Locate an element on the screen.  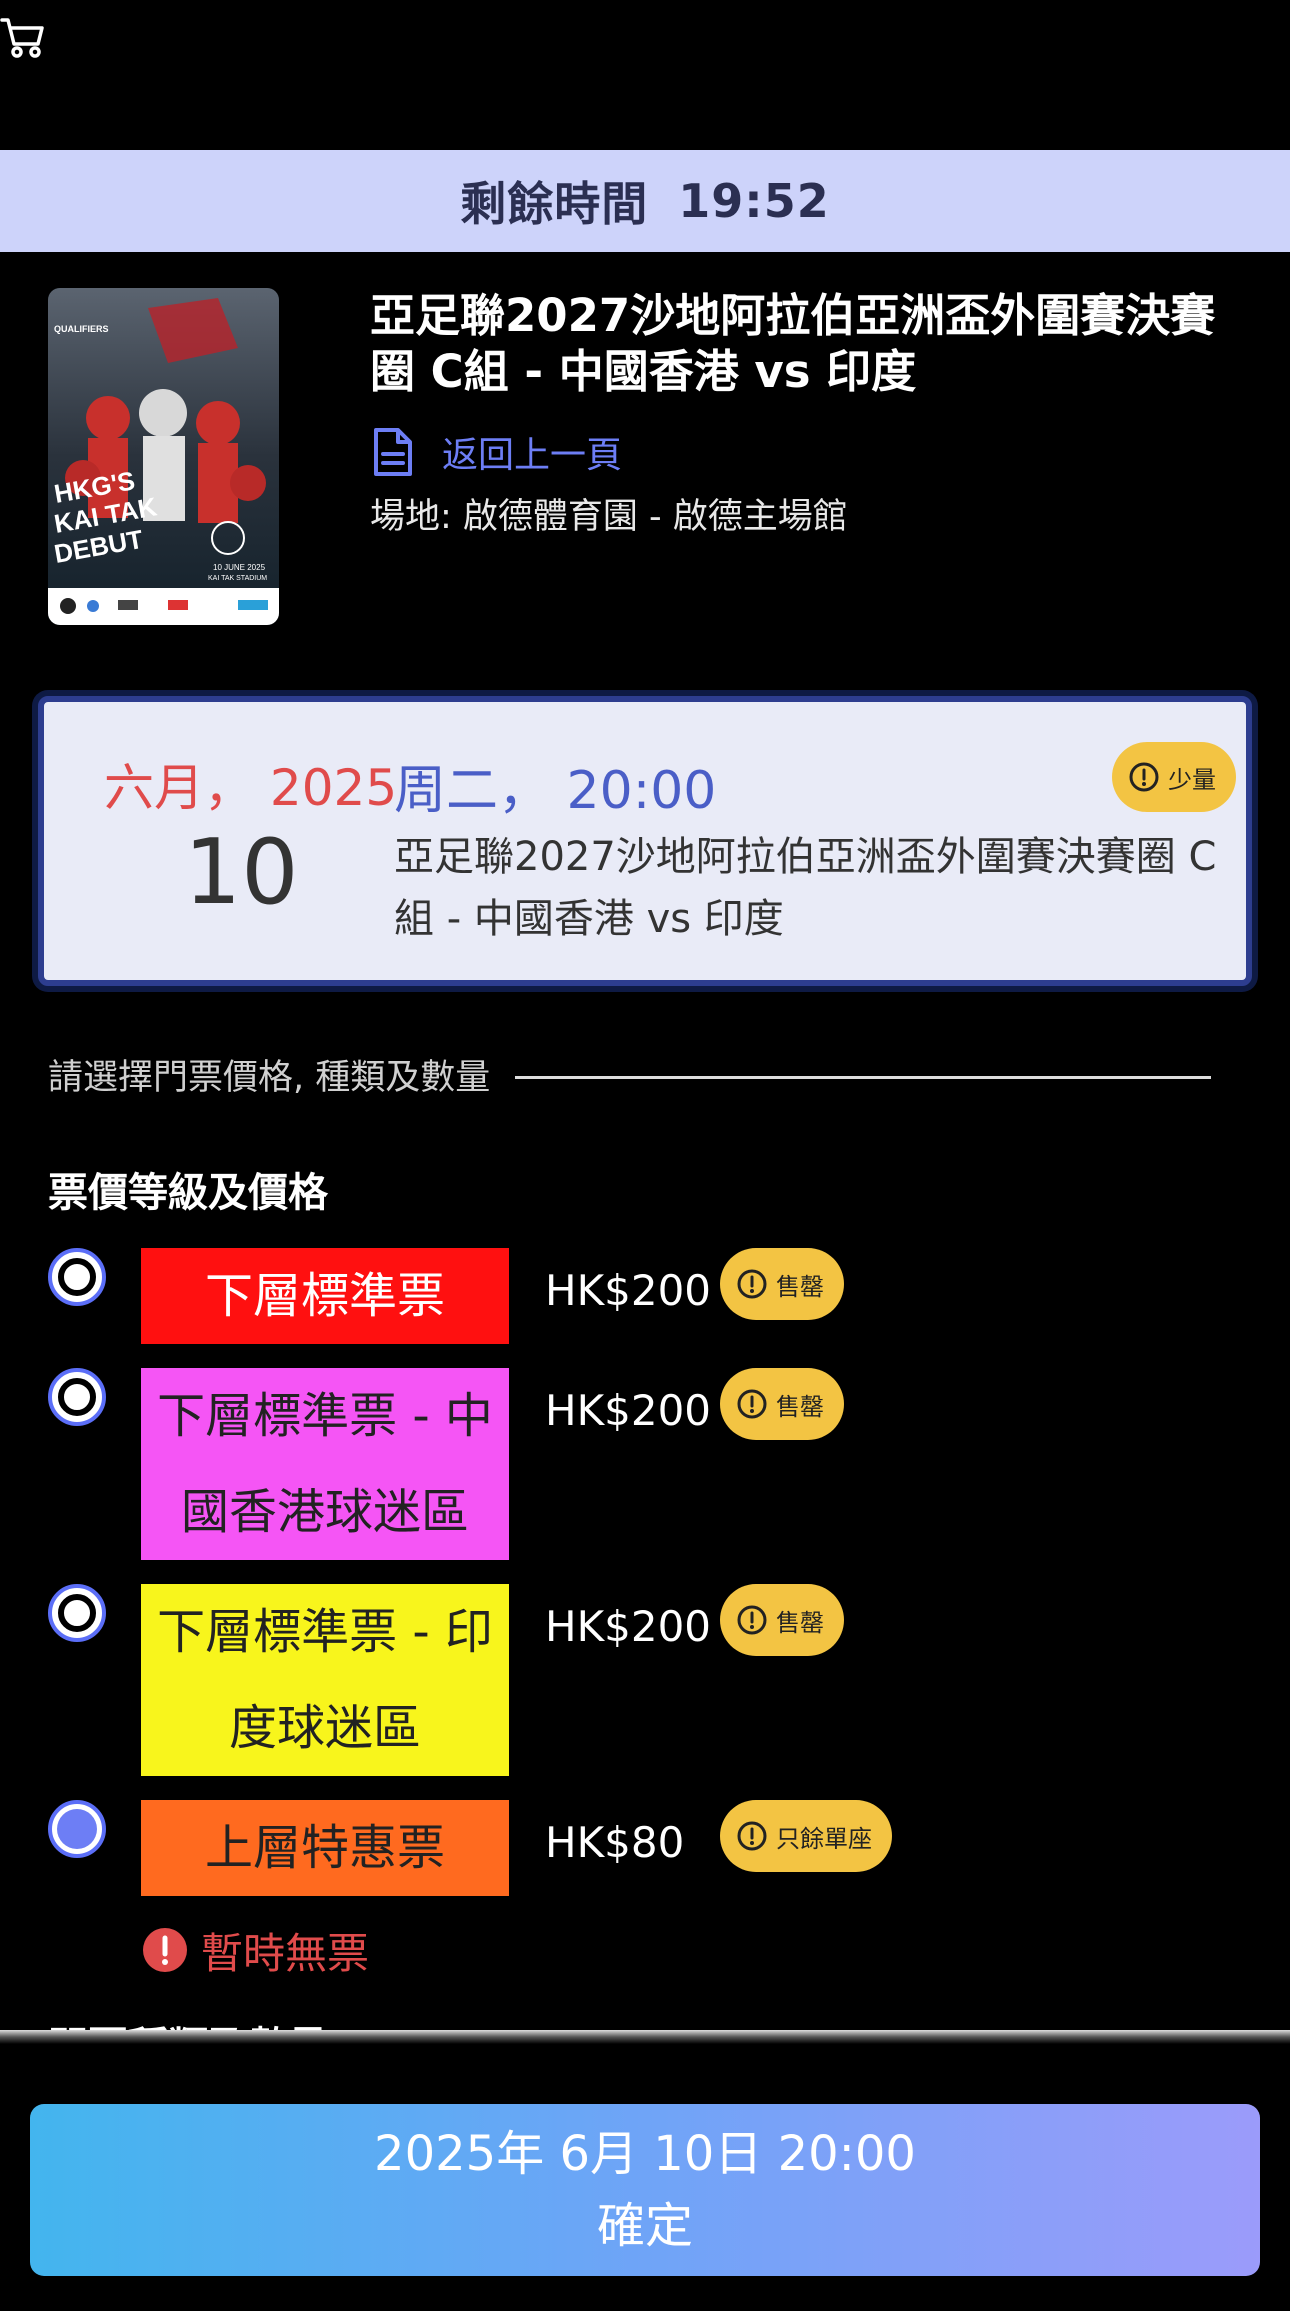
tier-status-label: 只餘單座 is located at coordinates (824, 1838).